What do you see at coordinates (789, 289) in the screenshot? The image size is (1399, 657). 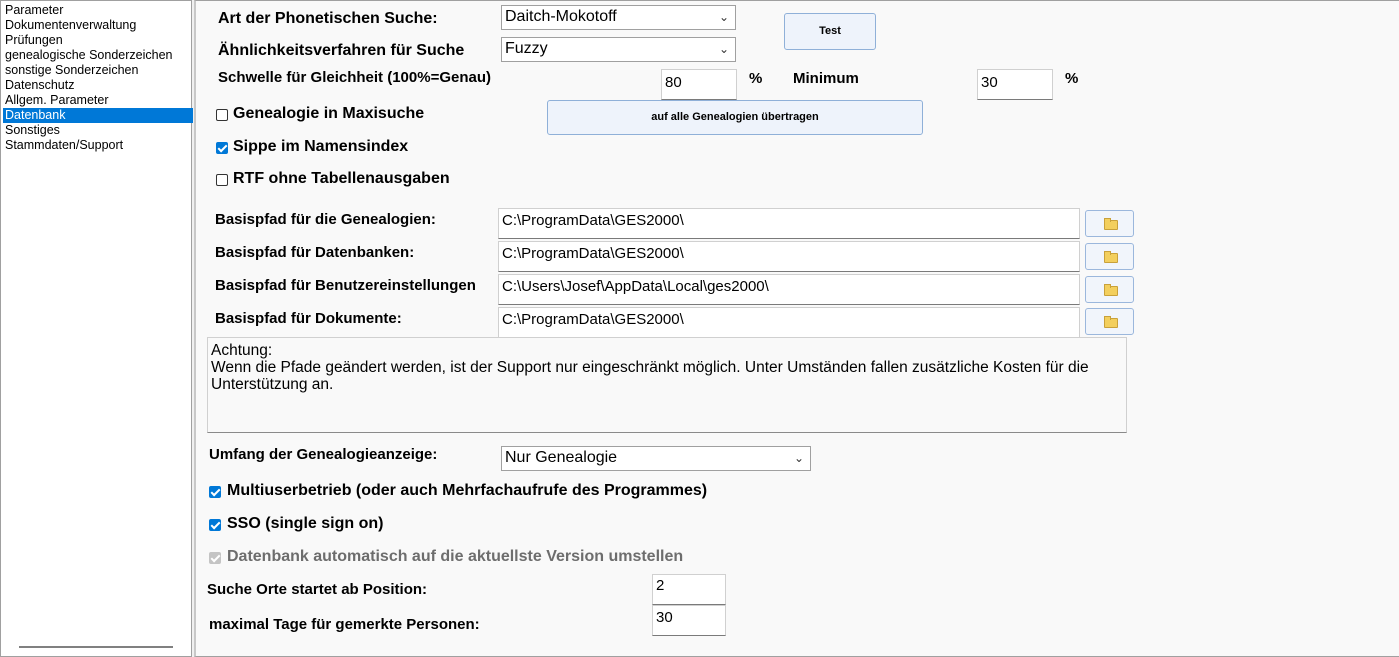 I see `path-user-settings-input: C:\Users\Josef\AppData\Local\ges2000\` at bounding box center [789, 289].